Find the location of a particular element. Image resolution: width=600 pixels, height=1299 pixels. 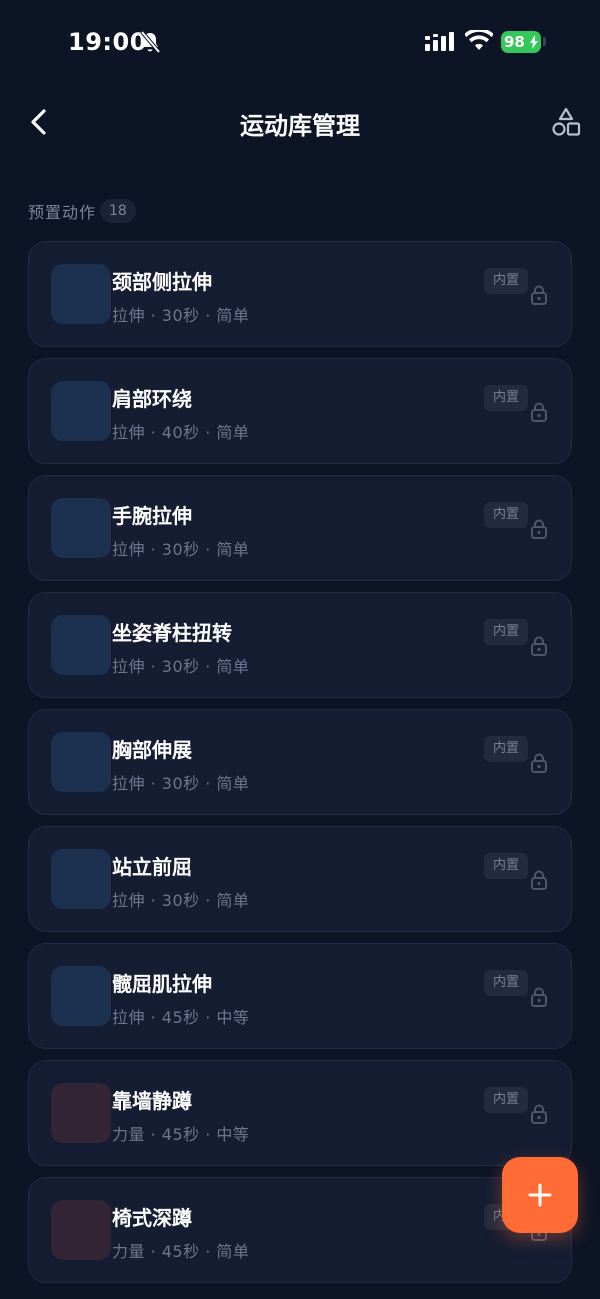

exercise-title: 肩部环绕 is located at coordinates (152, 399).